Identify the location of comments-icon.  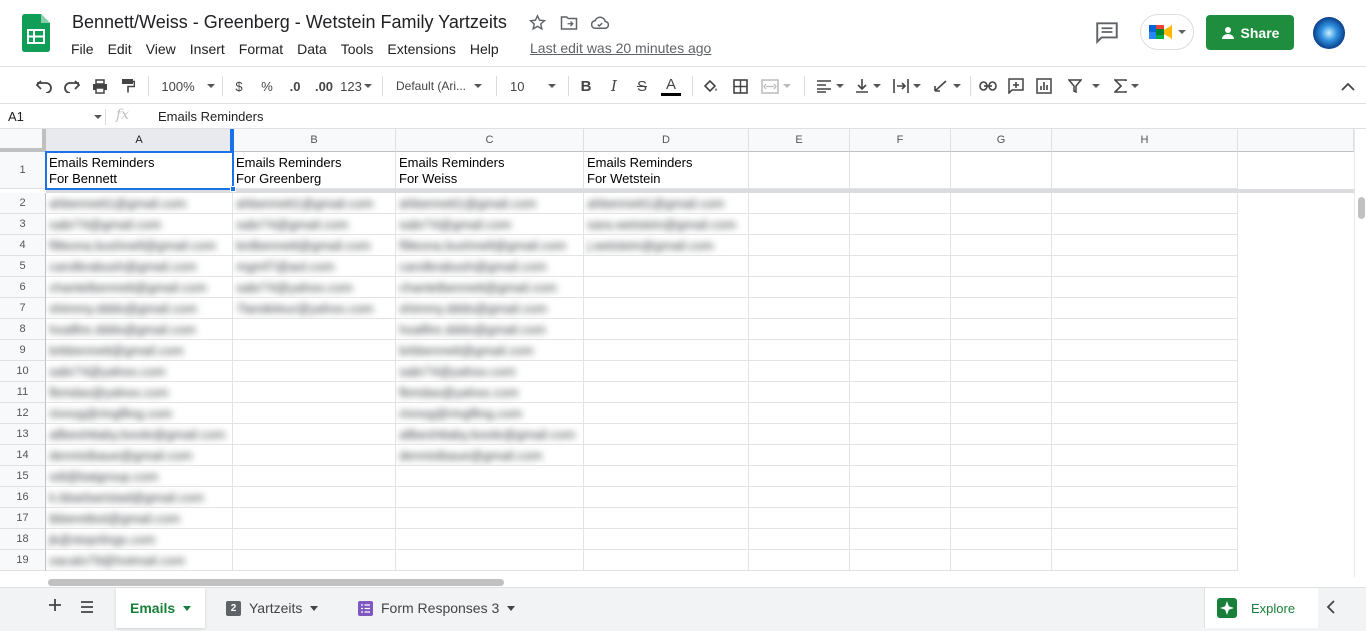
(1107, 32).